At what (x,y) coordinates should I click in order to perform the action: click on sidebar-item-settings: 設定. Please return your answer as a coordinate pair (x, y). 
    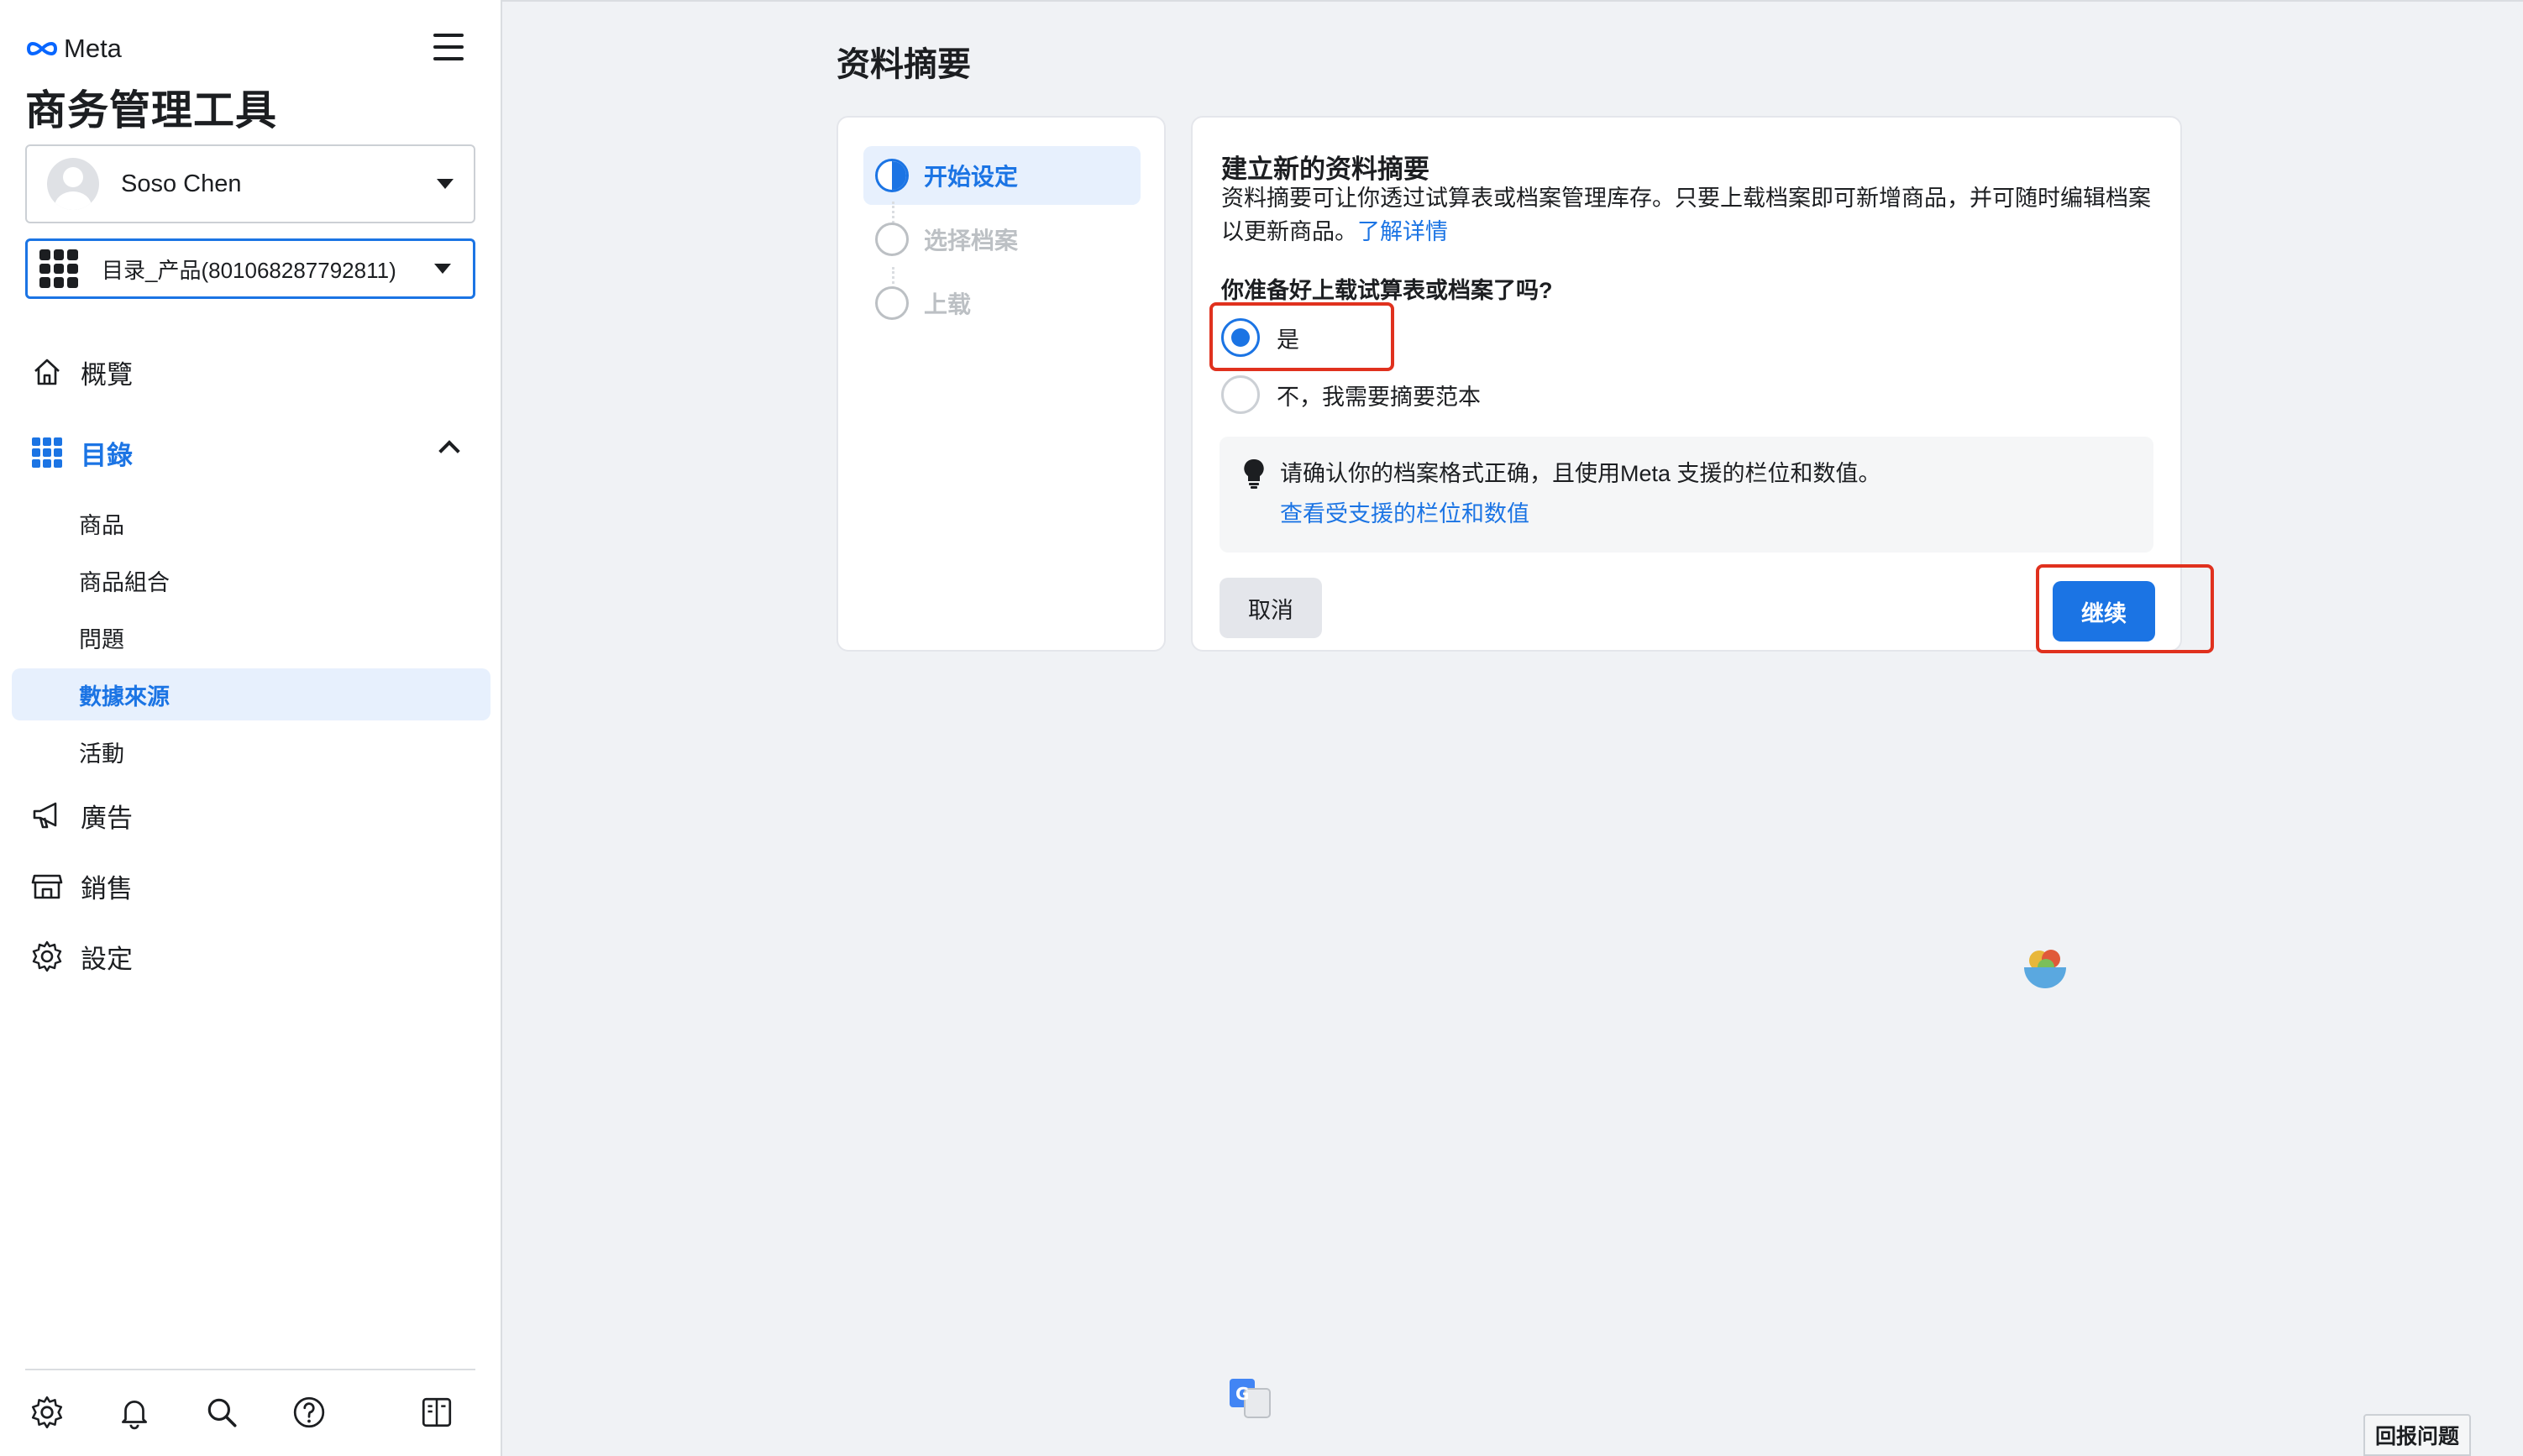
    Looking at the image, I should click on (251, 956).